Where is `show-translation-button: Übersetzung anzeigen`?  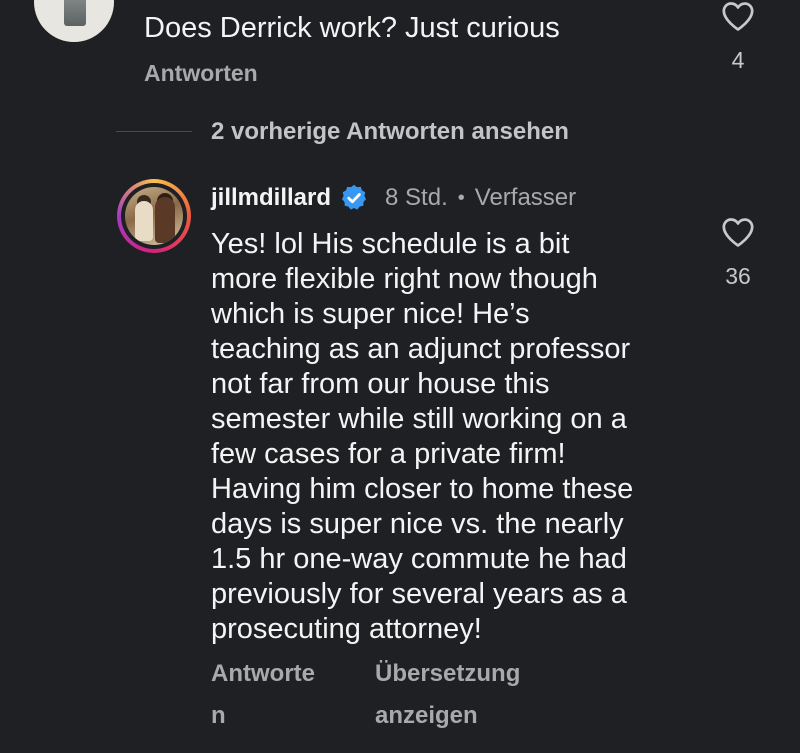 show-translation-button: Übersetzung anzeigen is located at coordinates (447, 695).